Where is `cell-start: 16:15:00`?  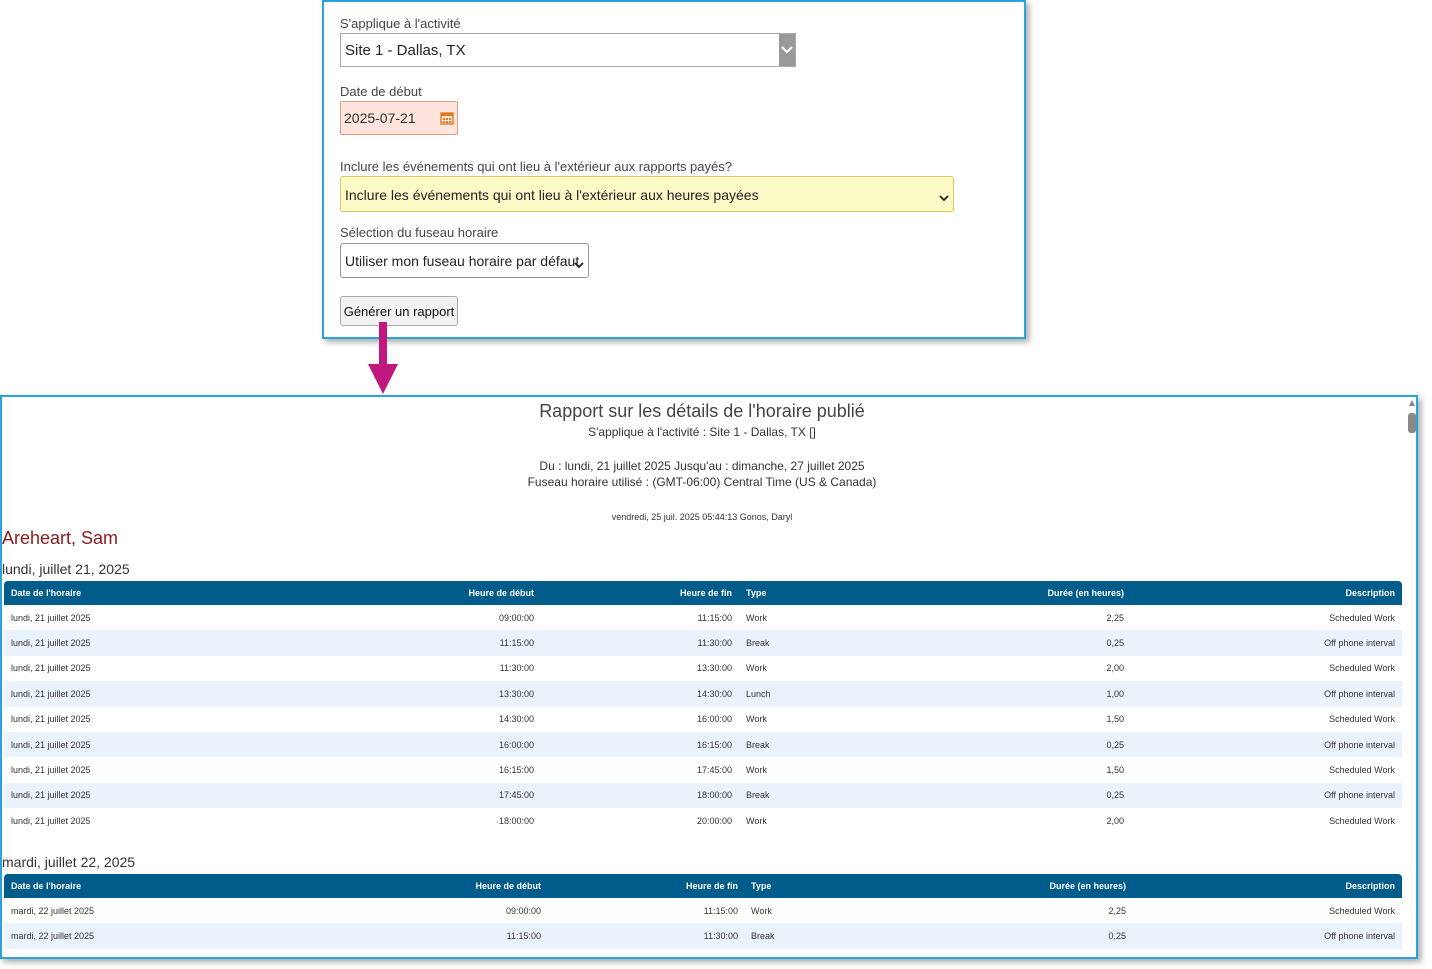
cell-start: 16:15:00 is located at coordinates (516, 770).